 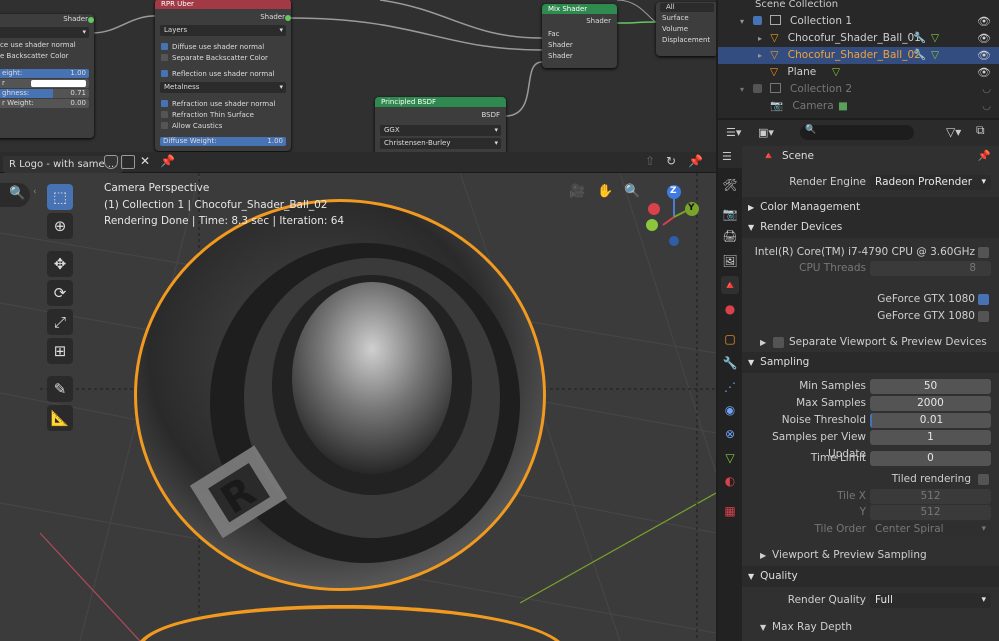 What do you see at coordinates (223, 104) in the screenshot?
I see `node-check-row: Refraction use shader normal` at bounding box center [223, 104].